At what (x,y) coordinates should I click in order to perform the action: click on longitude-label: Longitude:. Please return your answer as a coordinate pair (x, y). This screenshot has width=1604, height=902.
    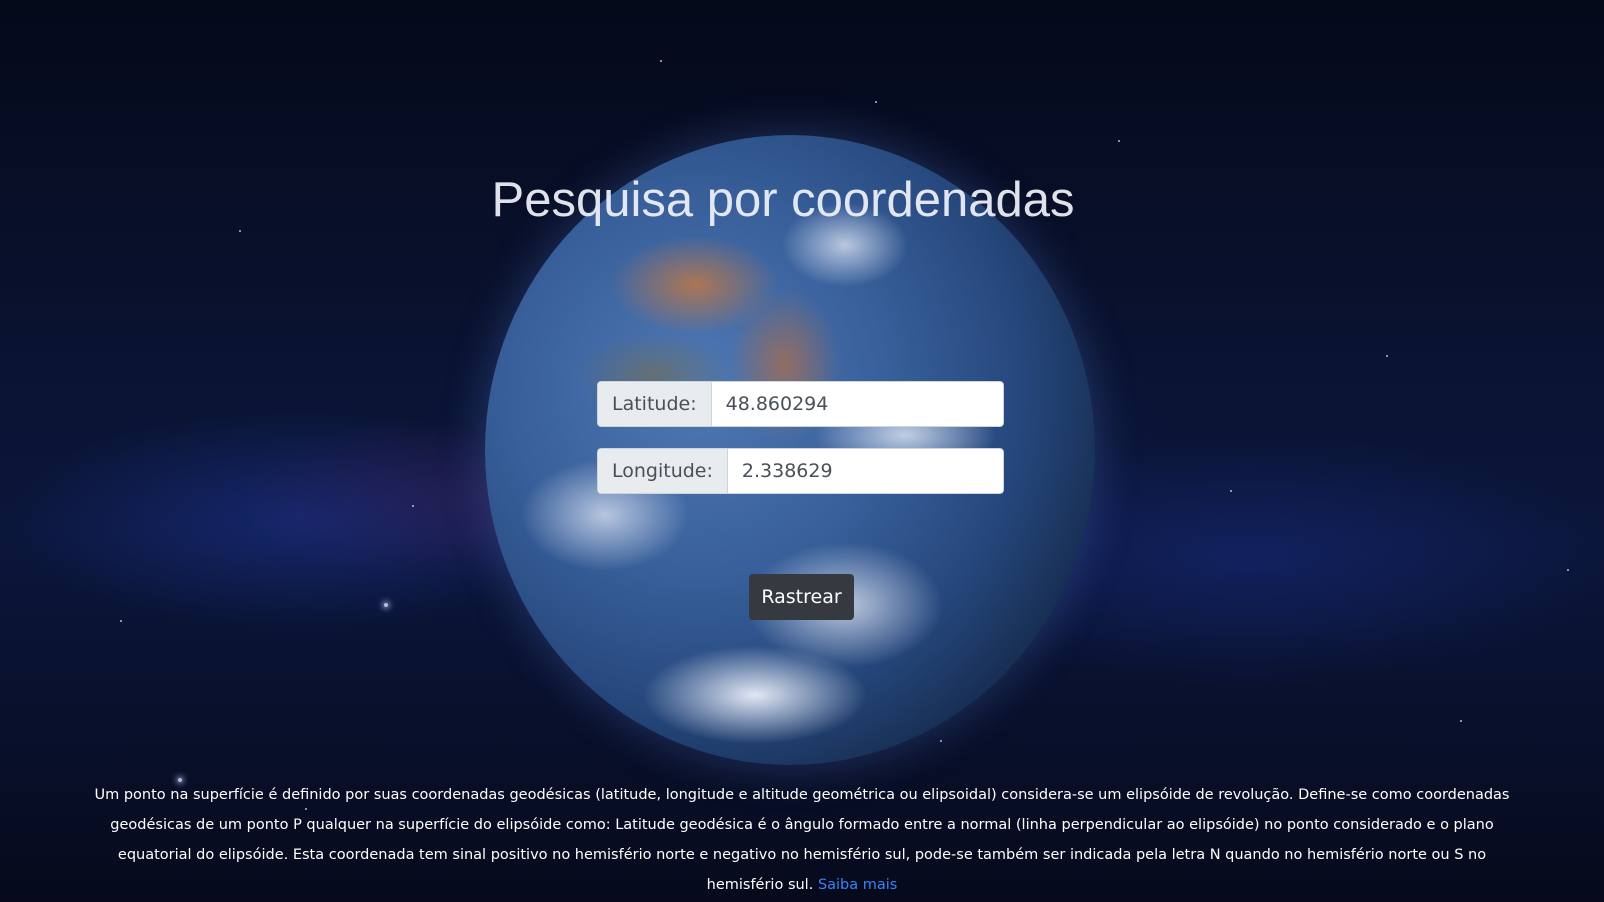
    Looking at the image, I should click on (662, 471).